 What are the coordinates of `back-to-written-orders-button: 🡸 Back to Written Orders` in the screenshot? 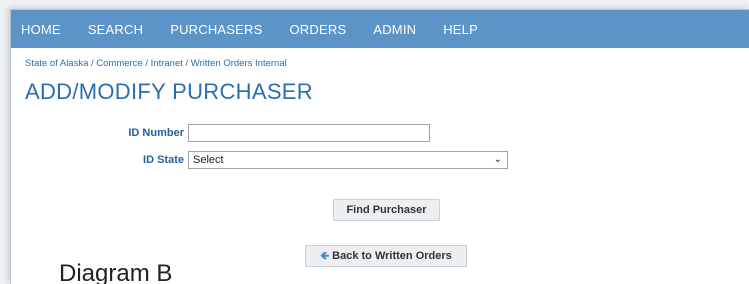 It's located at (386, 256).